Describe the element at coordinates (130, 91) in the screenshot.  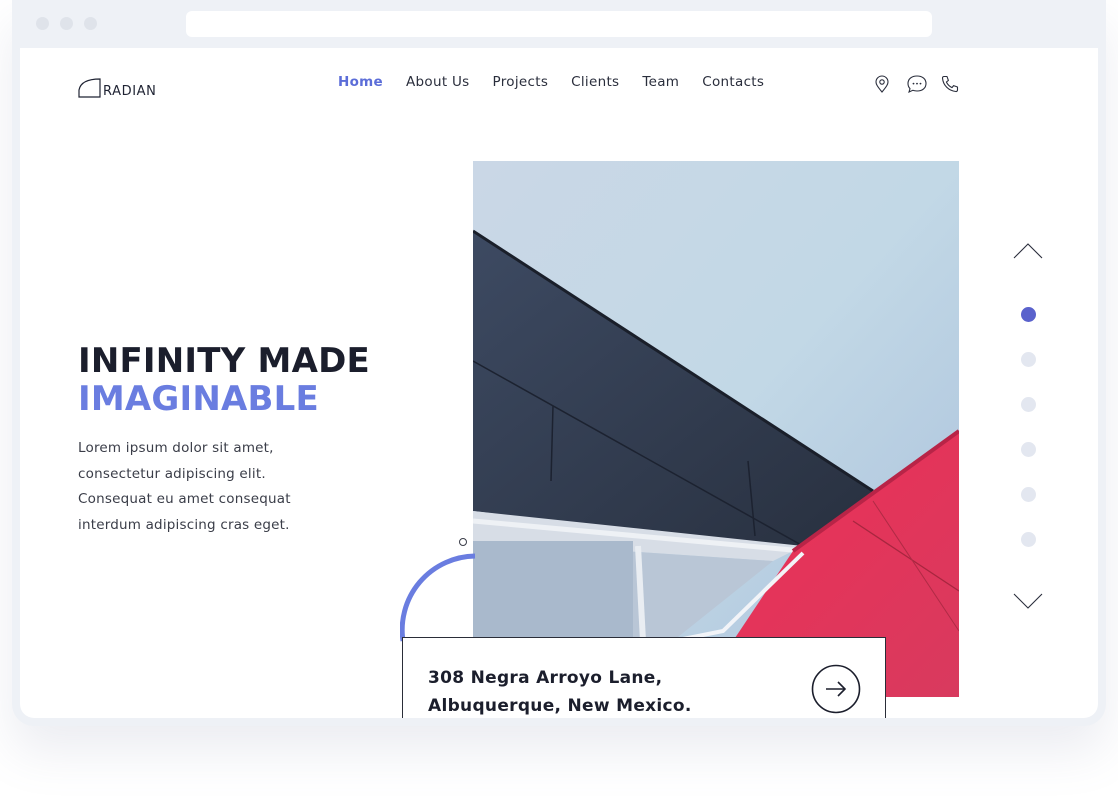
I see `brand-name: RADIAN` at that location.